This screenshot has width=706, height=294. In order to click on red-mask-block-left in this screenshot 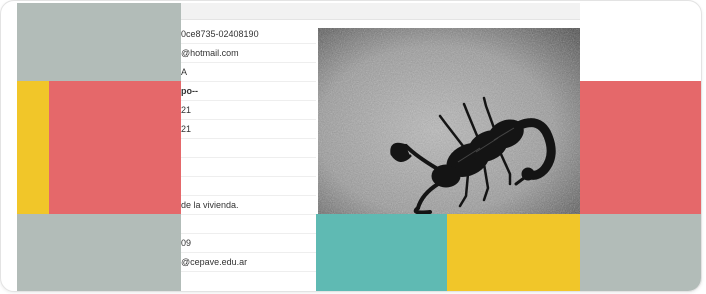, I will do `click(115, 147)`.